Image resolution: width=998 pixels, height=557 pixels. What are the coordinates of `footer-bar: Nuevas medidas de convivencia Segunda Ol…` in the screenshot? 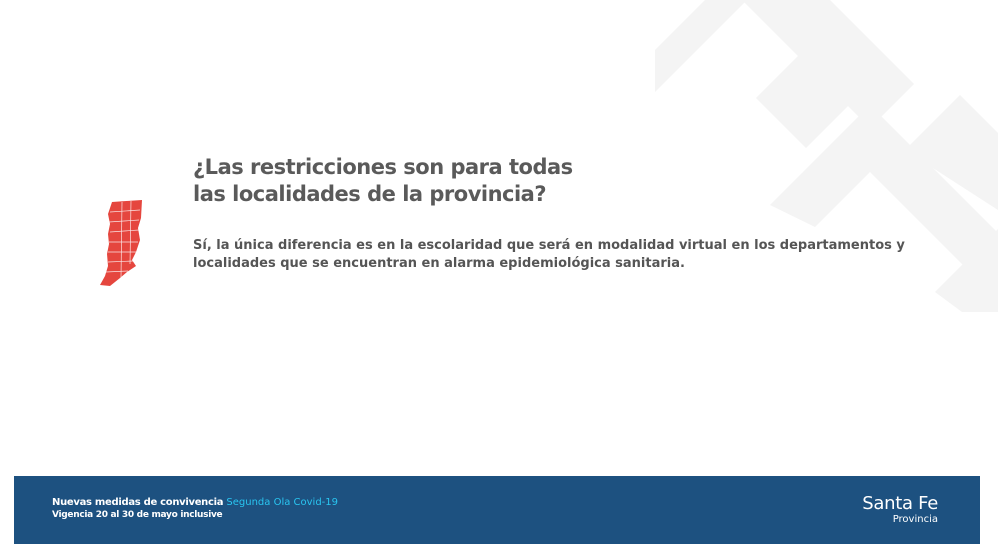 It's located at (497, 510).